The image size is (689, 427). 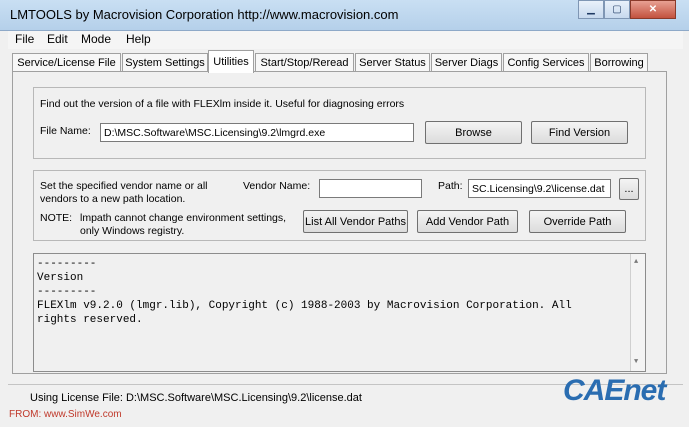 I want to click on tab-borrowing: Borrowing, so click(x=619, y=62).